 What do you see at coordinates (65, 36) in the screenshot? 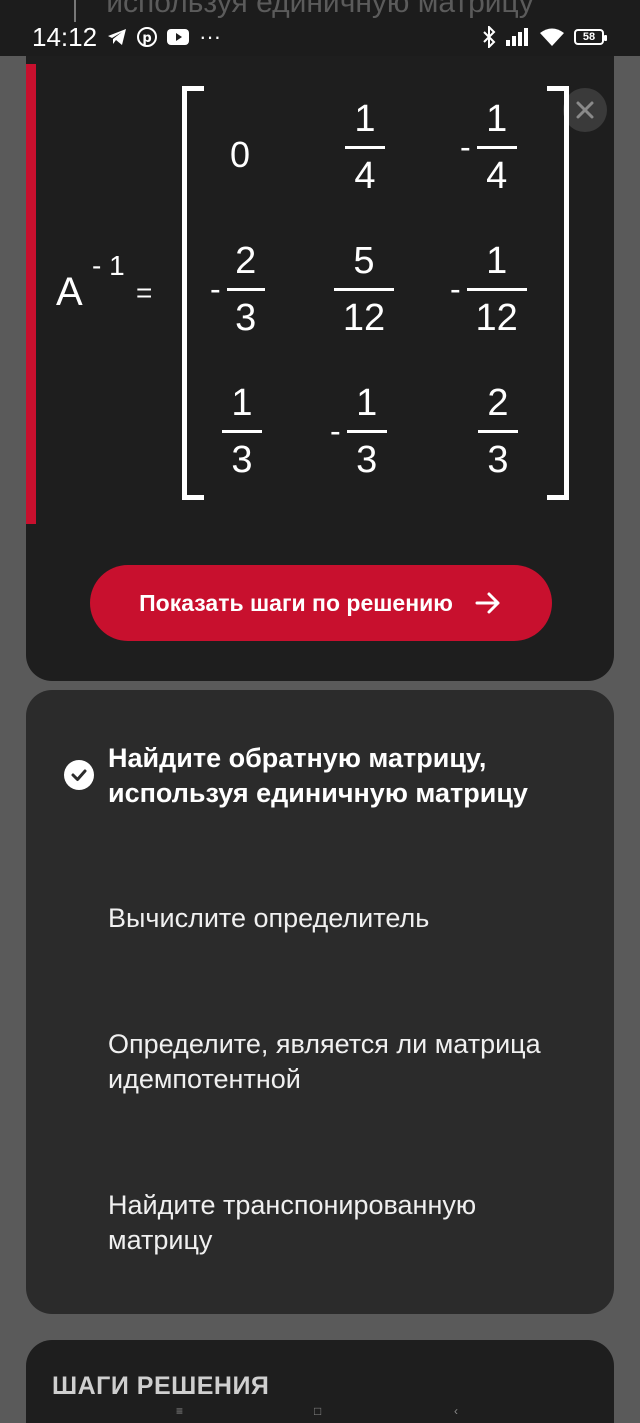
I see `clock: 14:12` at bounding box center [65, 36].